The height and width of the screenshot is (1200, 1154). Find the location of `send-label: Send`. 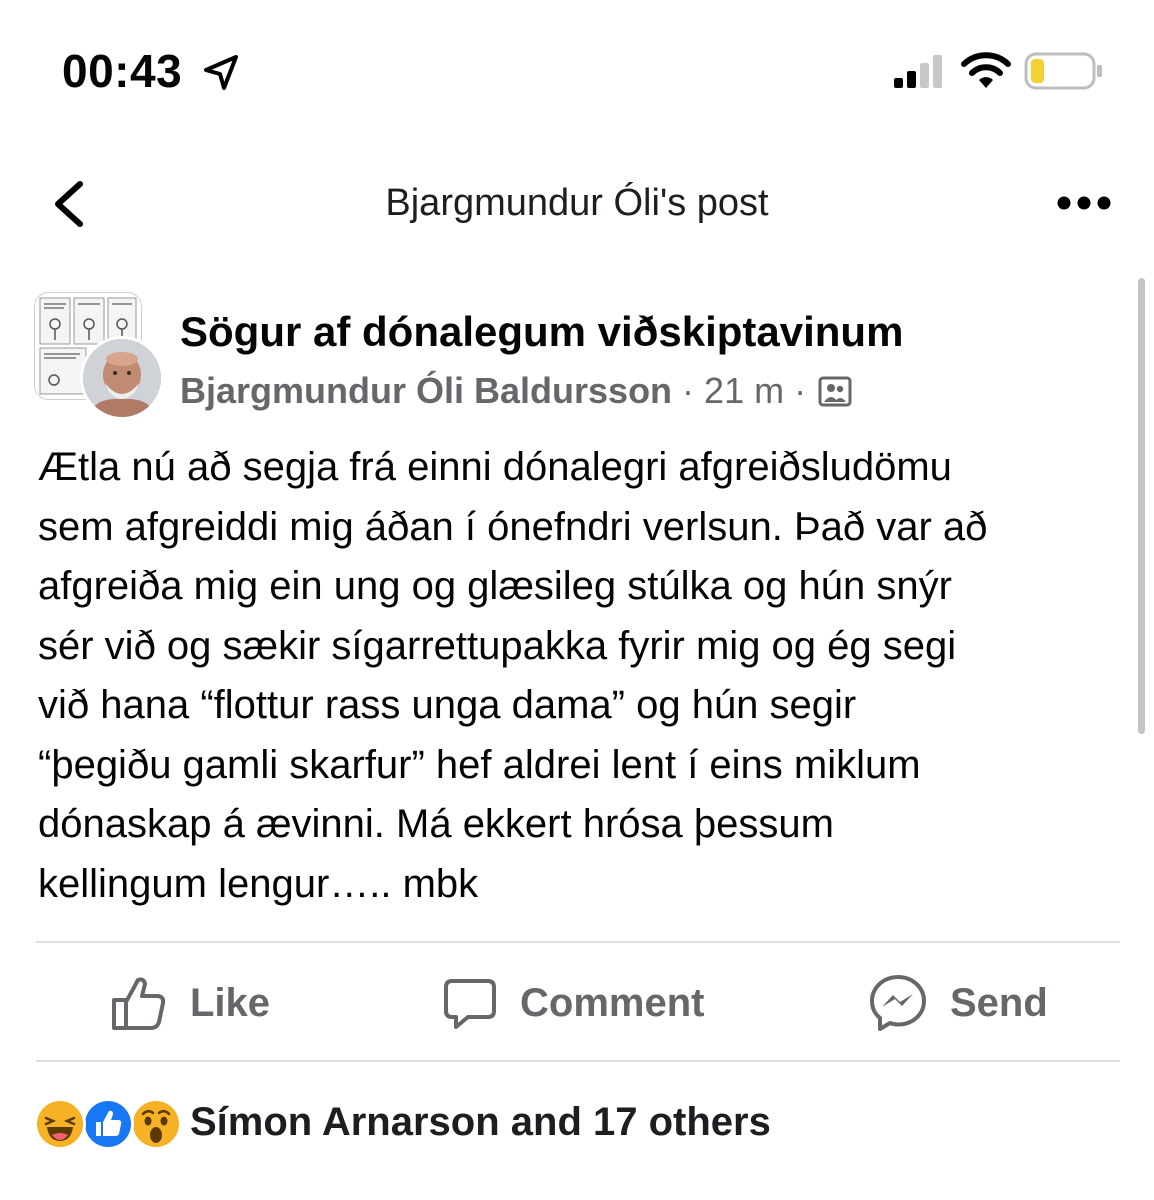

send-label: Send is located at coordinates (999, 1002).